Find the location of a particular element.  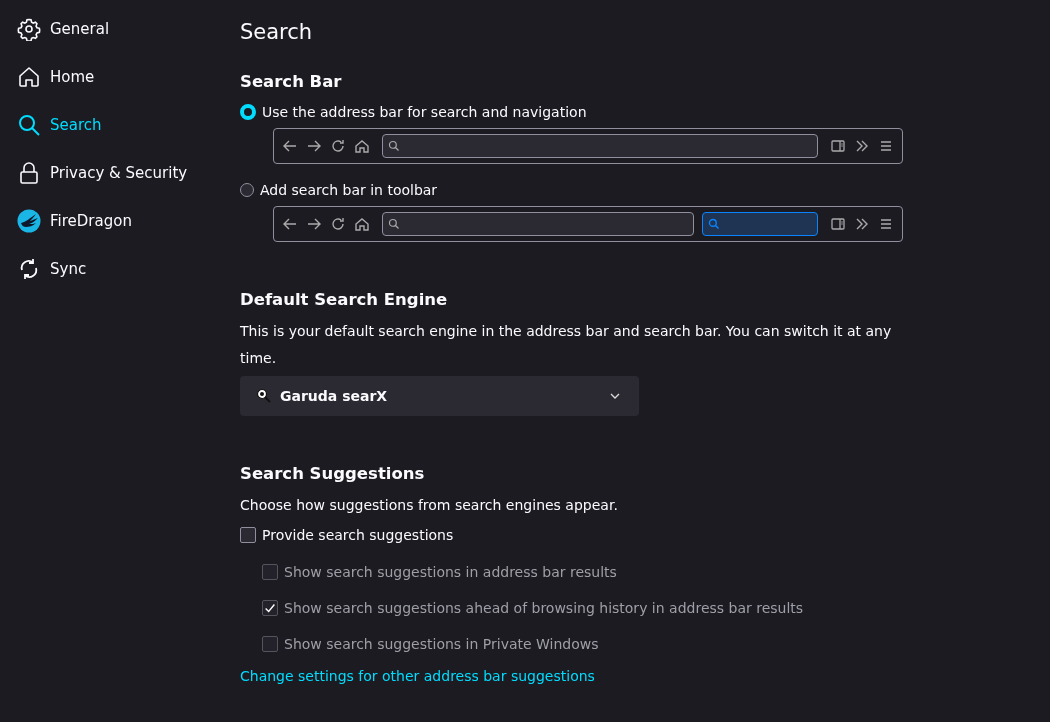

settings-link: Change settings for other address bar suggestions is located at coordinates (417, 676).